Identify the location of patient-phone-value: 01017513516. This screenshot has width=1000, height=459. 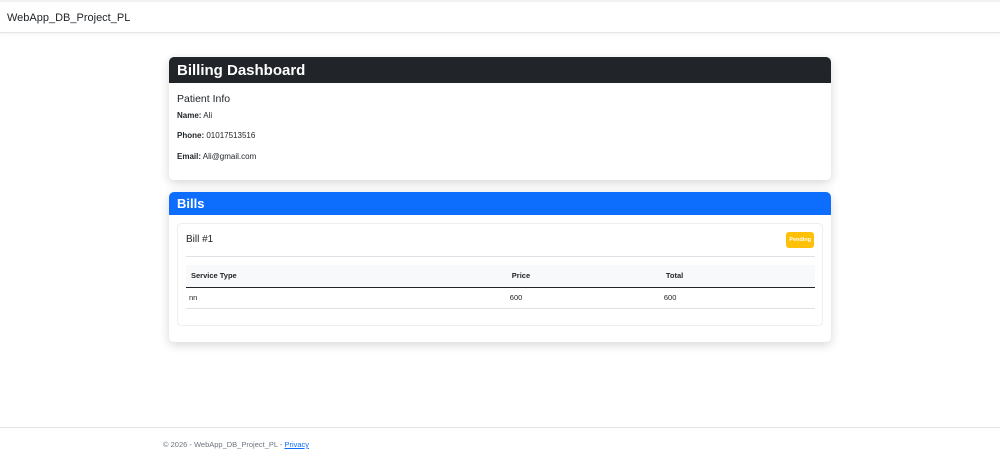
(231, 135).